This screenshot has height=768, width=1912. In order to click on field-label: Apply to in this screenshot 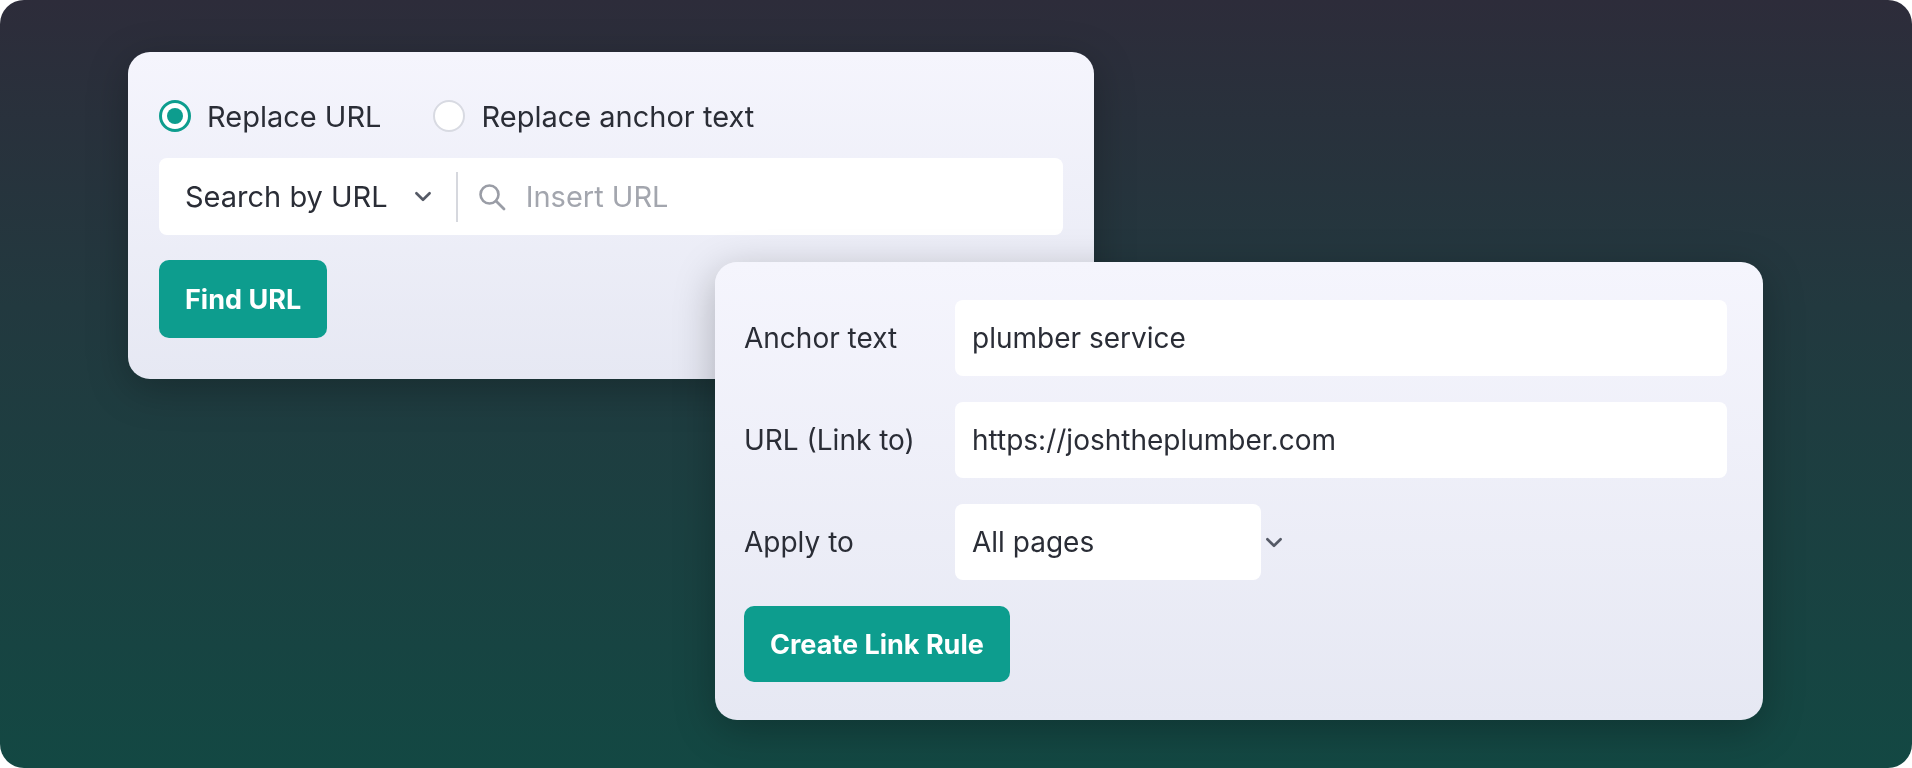, I will do `click(799, 542)`.